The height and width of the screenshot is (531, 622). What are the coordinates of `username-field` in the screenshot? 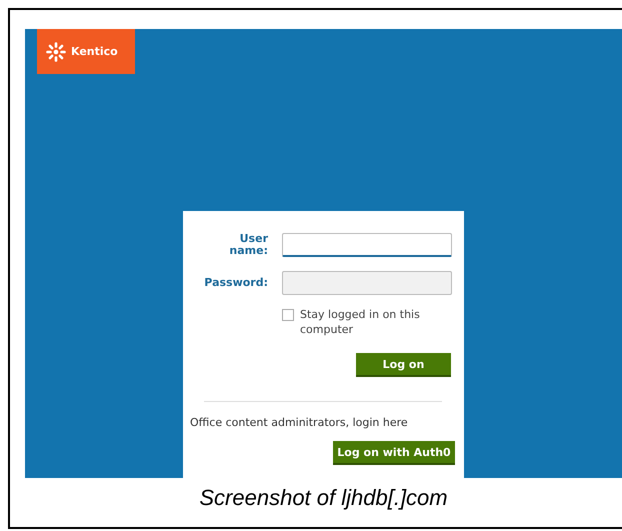 It's located at (367, 245).